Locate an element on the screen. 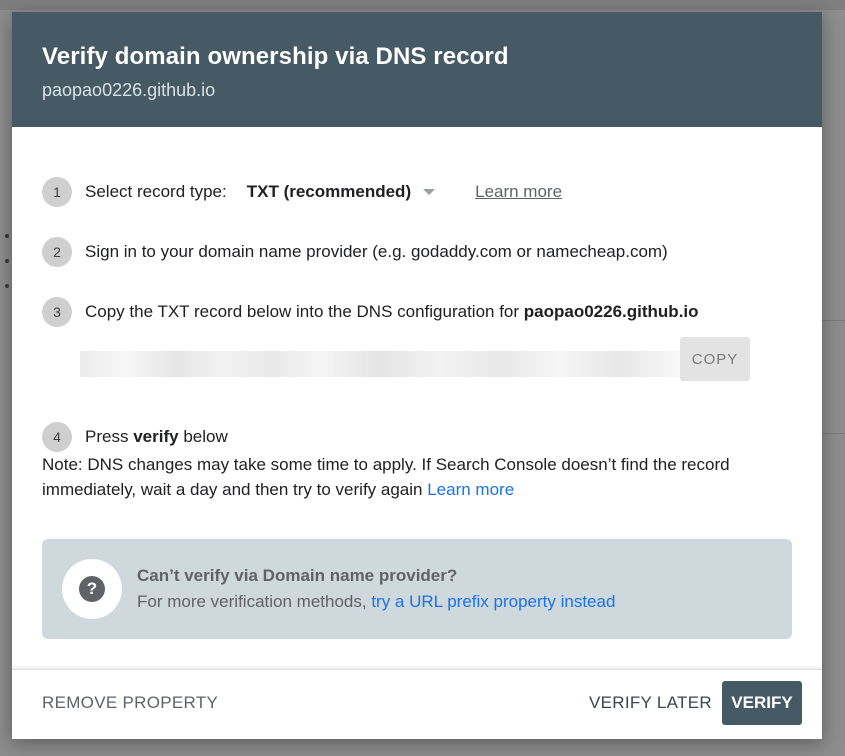 The image size is (845, 756). step-number: 3 is located at coordinates (57, 312).